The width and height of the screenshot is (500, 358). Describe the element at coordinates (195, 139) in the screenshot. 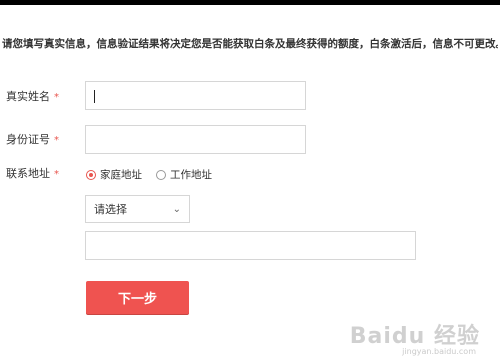

I see `id-number-input` at that location.